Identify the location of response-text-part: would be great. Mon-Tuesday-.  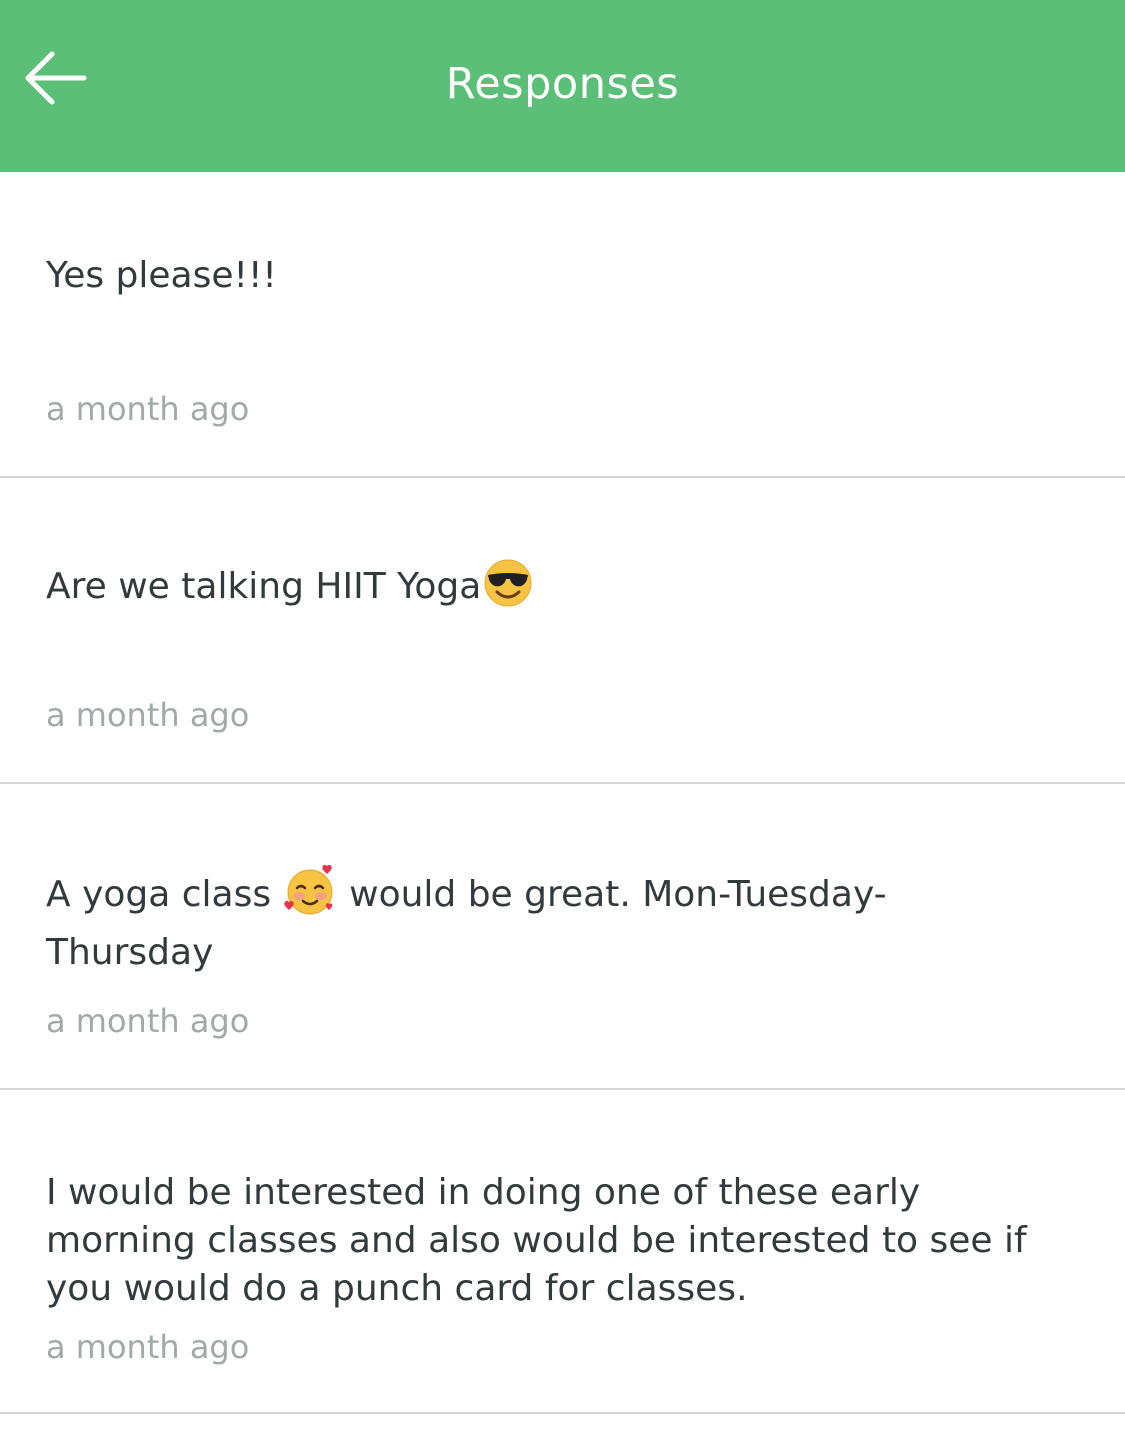
(618, 894).